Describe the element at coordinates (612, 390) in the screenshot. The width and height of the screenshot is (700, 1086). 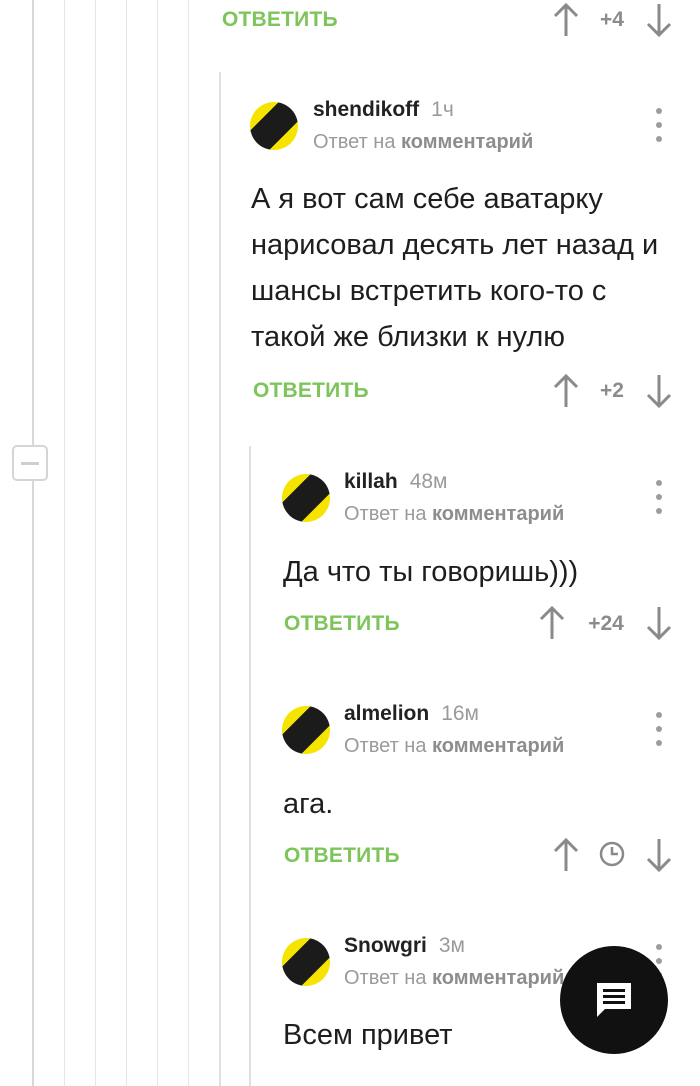
I see `vote-score: +2` at that location.